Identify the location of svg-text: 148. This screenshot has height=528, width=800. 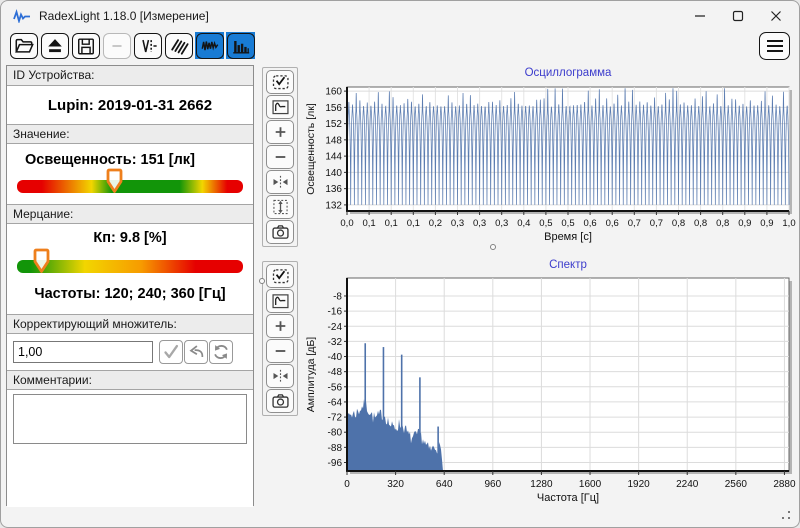
(333, 140).